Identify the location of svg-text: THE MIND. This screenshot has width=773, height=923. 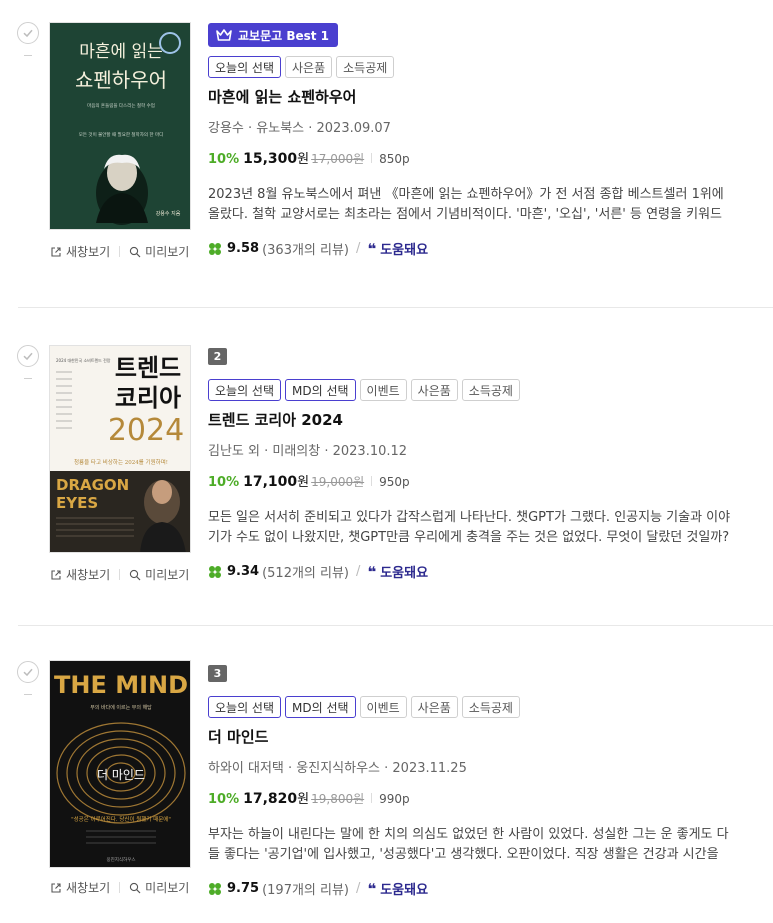
(121, 685).